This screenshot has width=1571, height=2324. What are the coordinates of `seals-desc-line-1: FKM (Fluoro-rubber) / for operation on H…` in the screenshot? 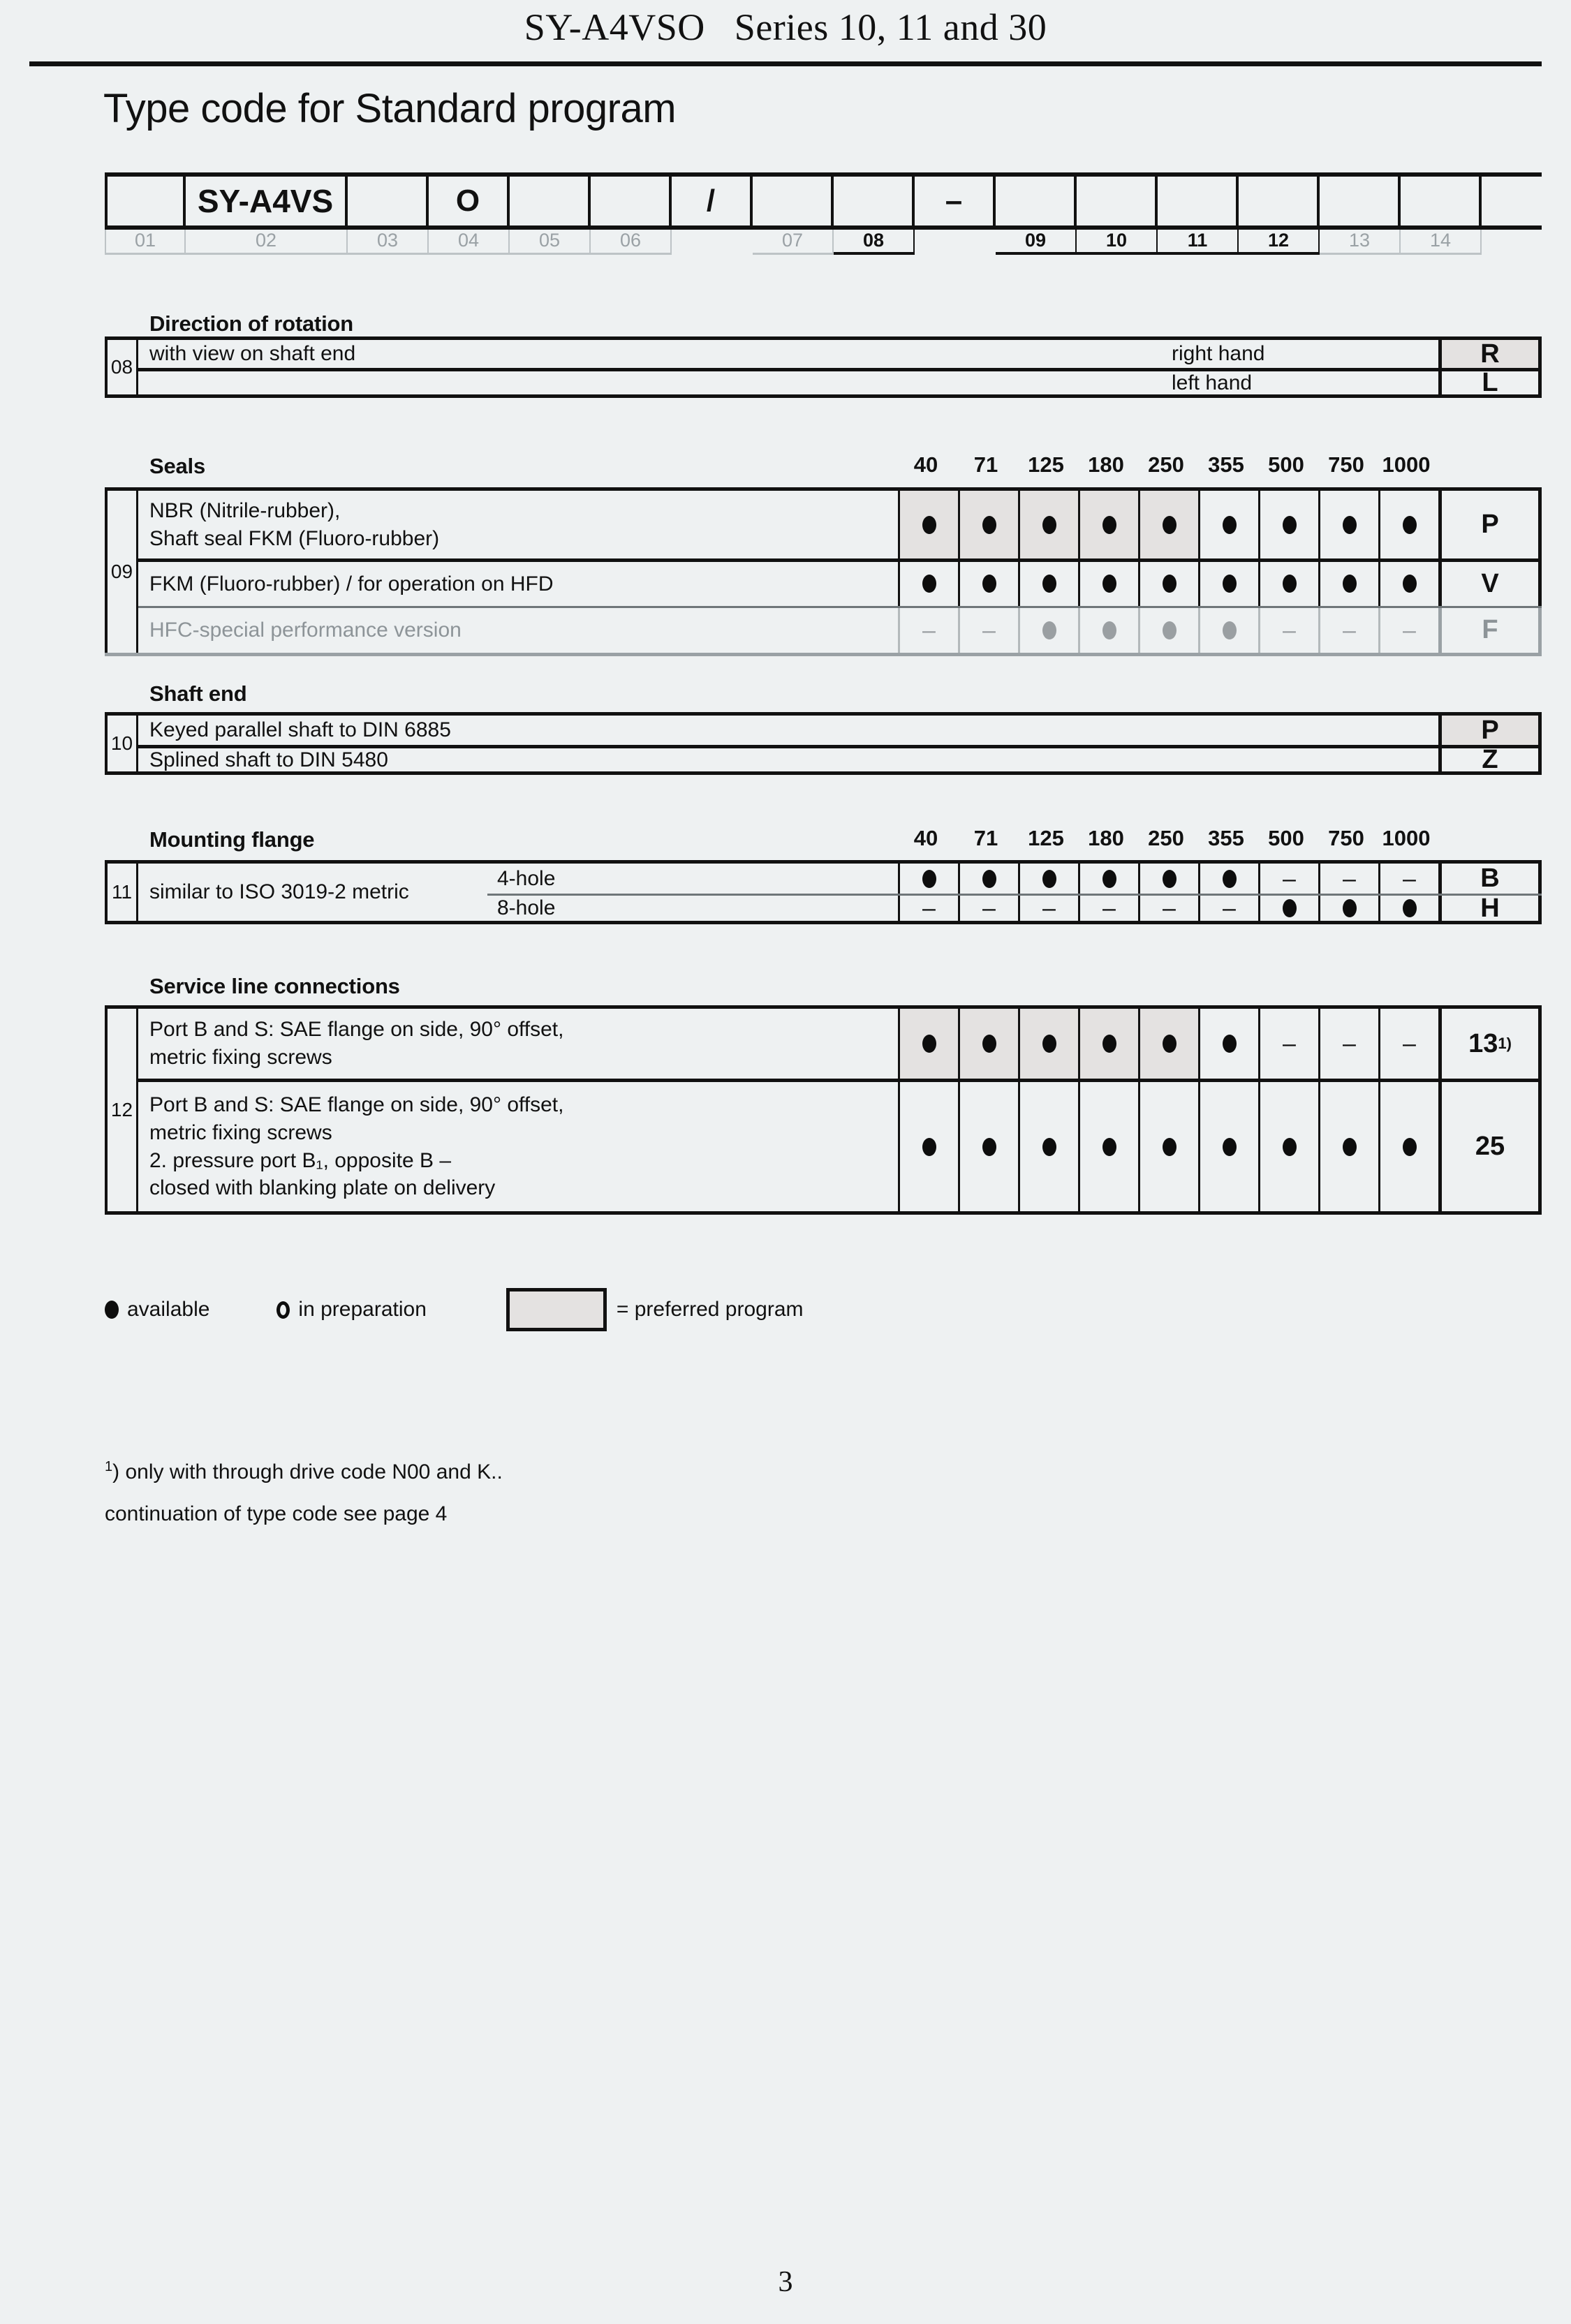 It's located at (351, 583).